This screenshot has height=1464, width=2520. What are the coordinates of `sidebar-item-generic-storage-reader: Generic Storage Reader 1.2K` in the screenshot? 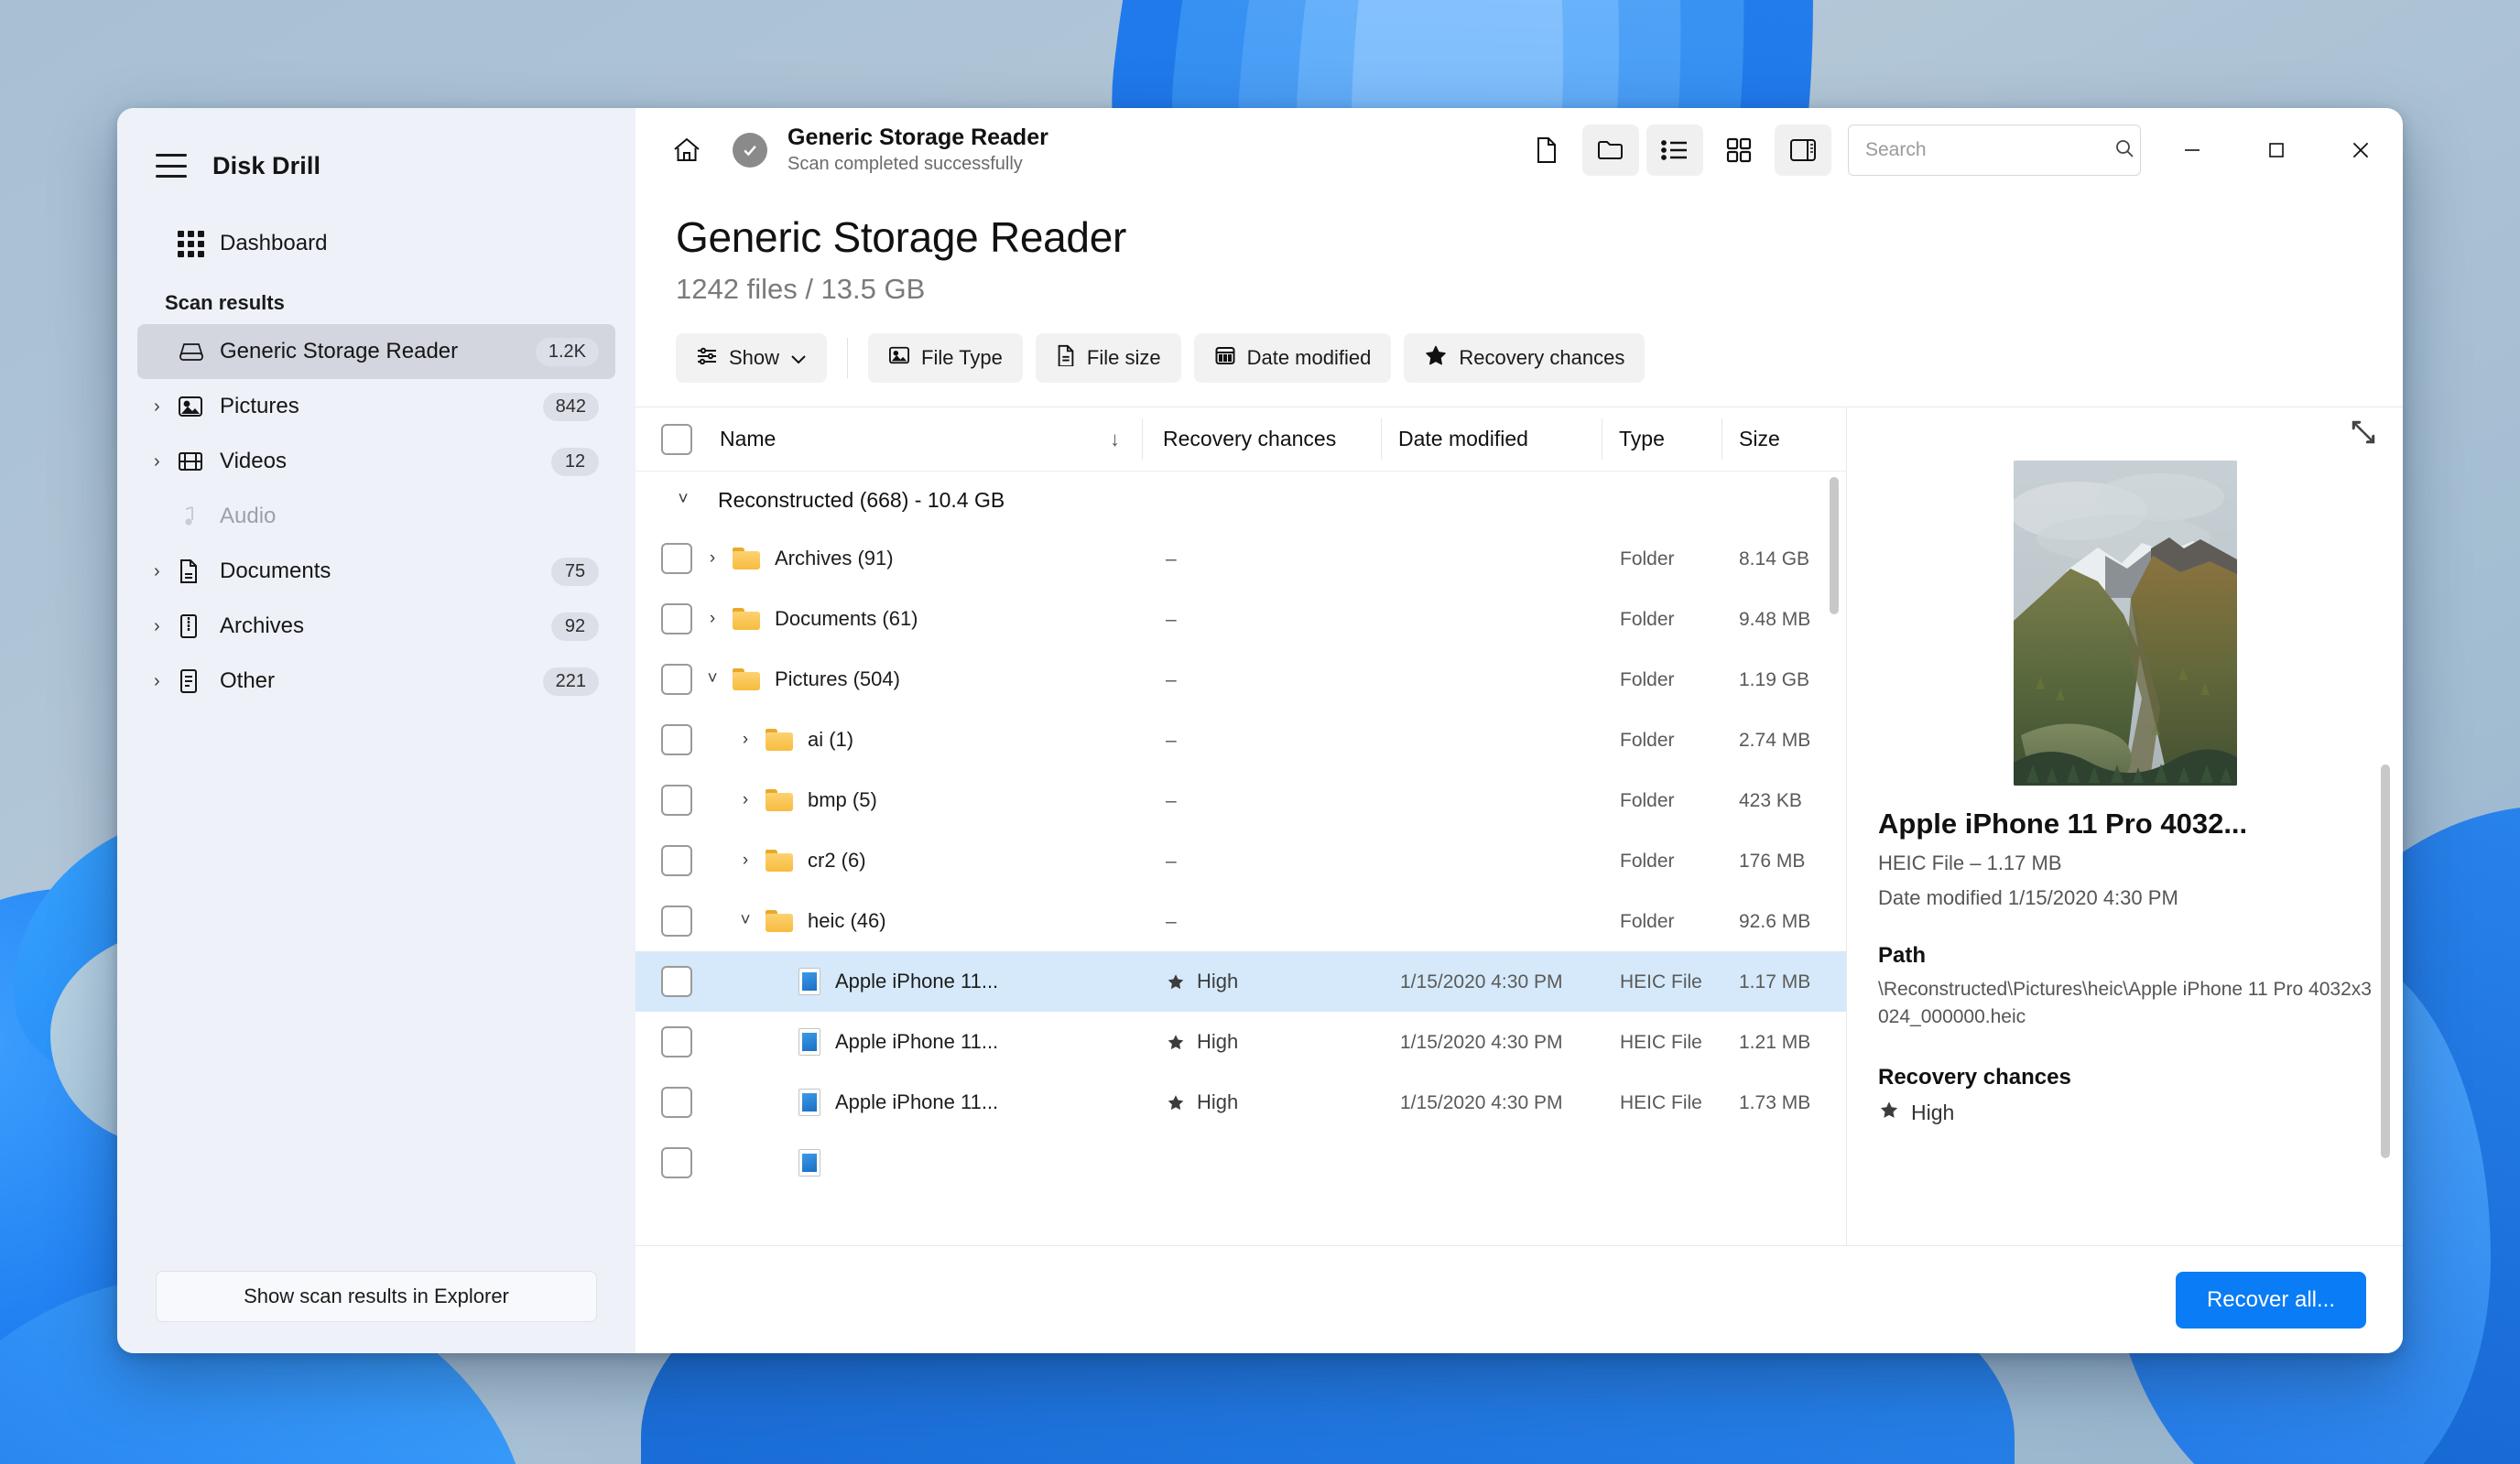 It's located at (376, 351).